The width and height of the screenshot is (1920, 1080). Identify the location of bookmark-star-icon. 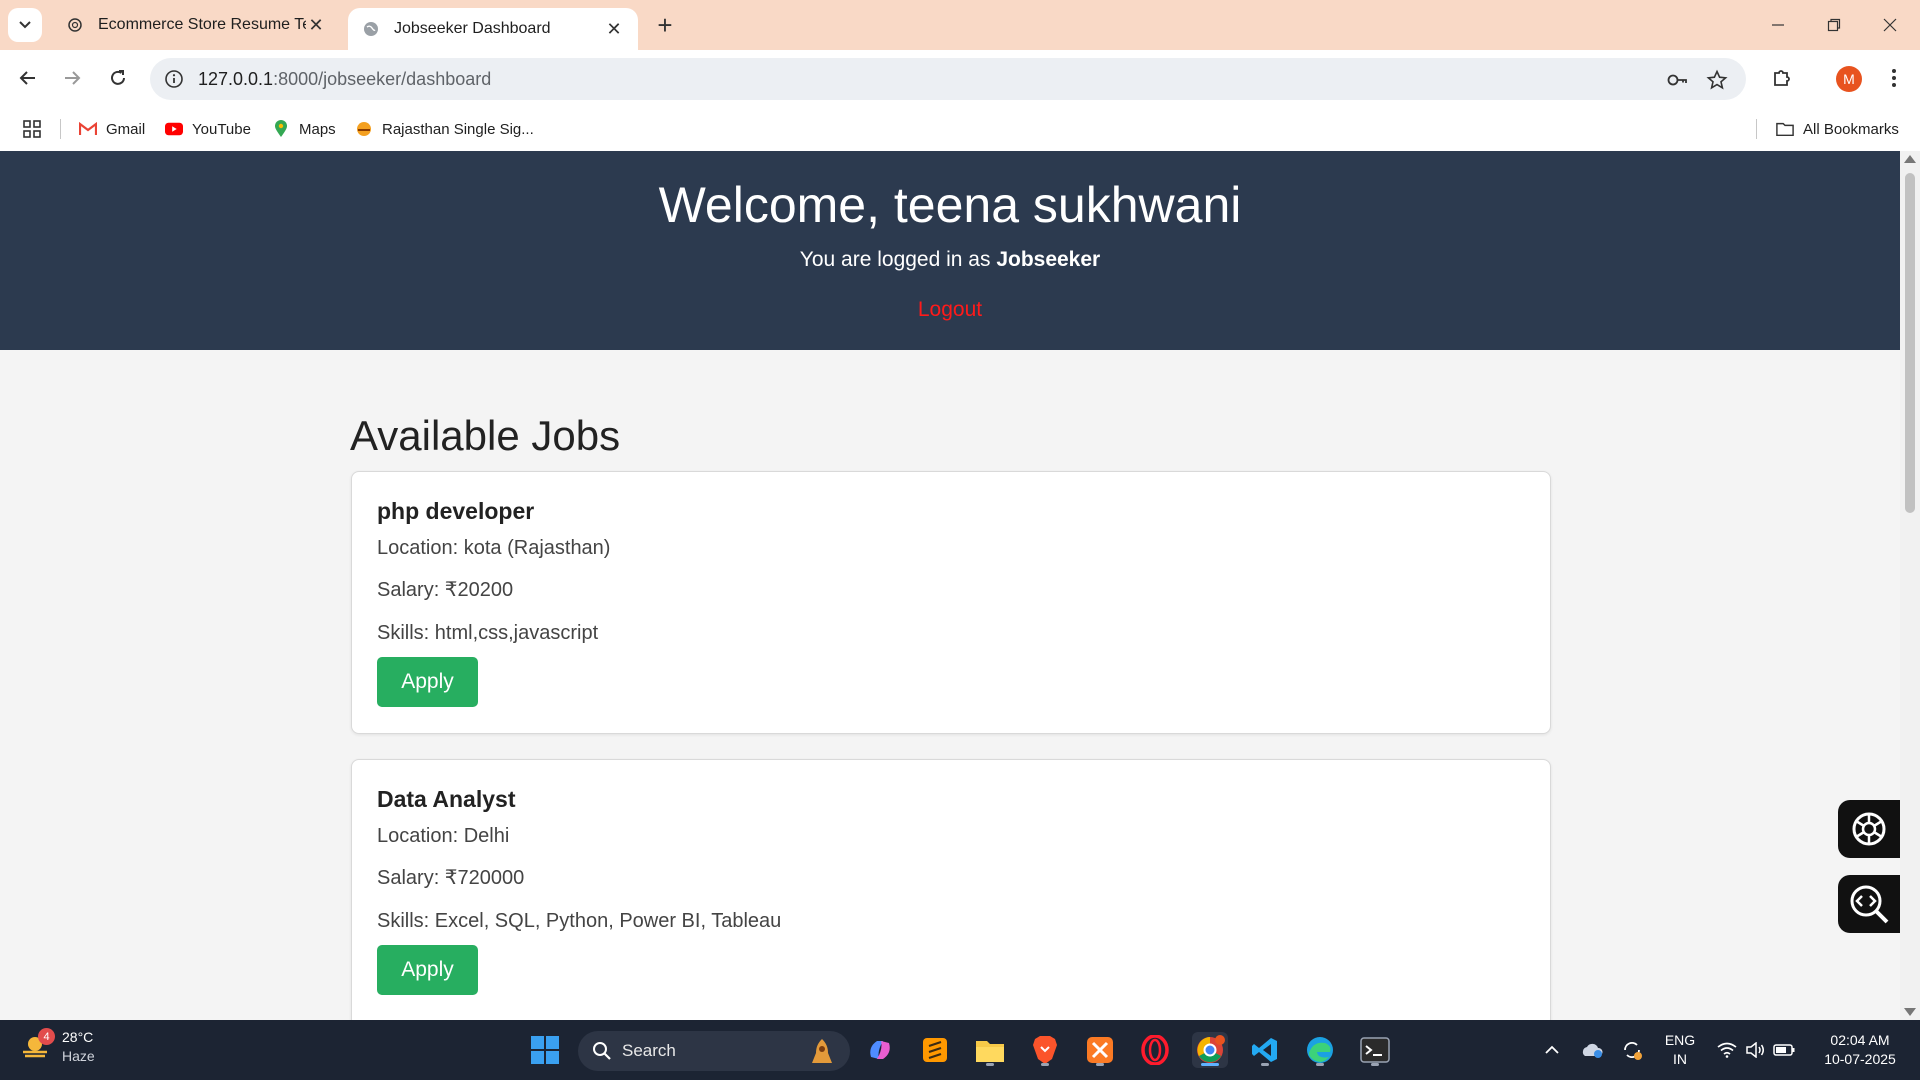
(1717, 80).